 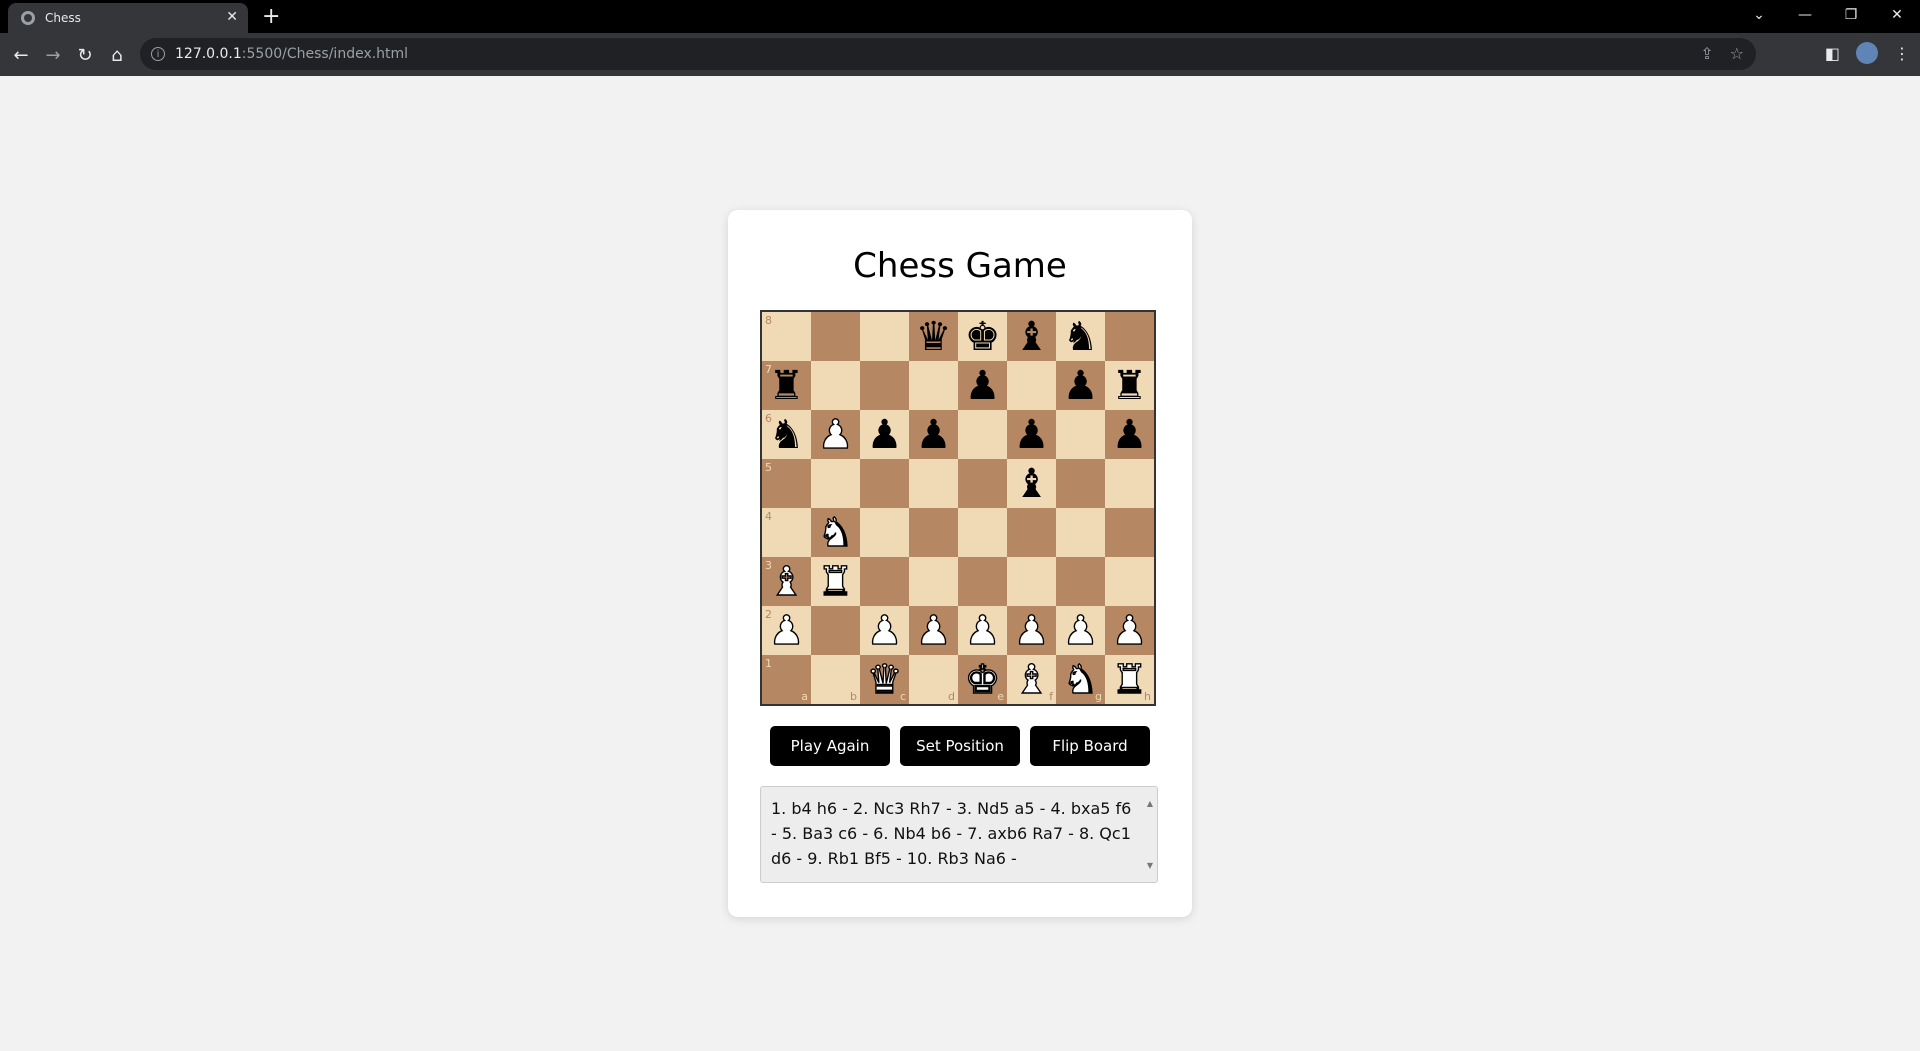 I want to click on square-h5, so click(x=1129, y=483).